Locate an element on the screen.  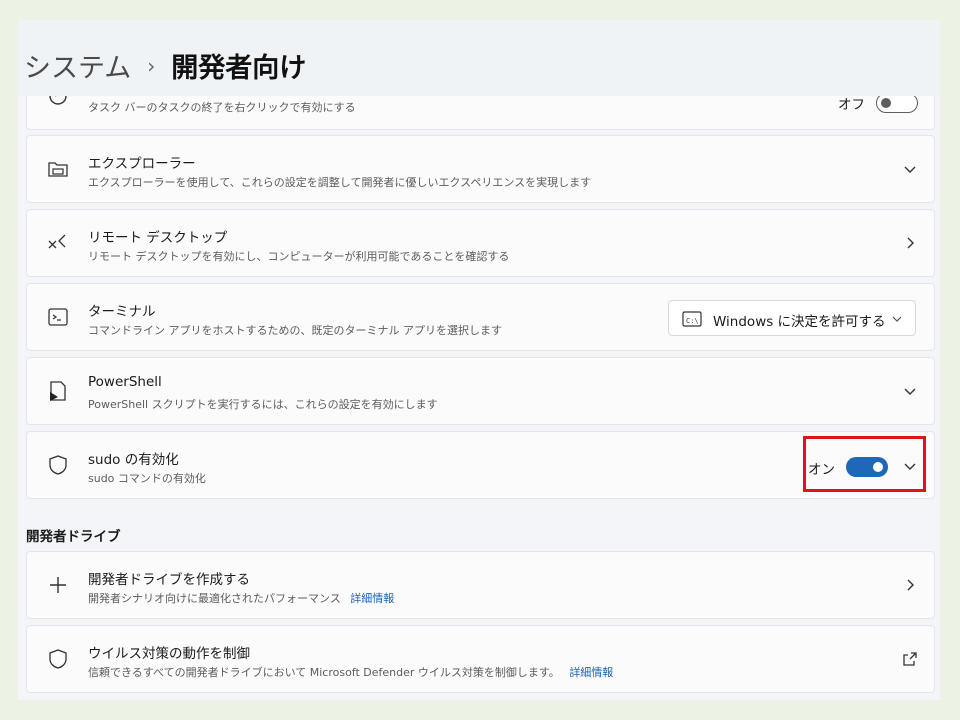
external-link-icon is located at coordinates (910, 659).